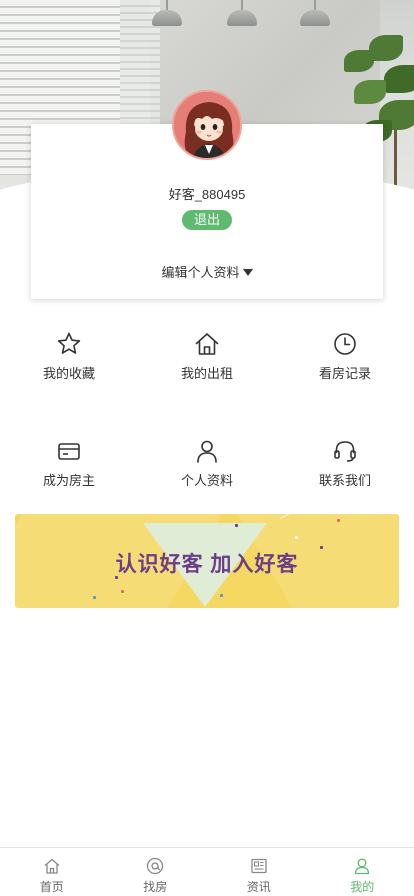 The image size is (414, 896). I want to click on tab-find-house: 找房, so click(156, 872).